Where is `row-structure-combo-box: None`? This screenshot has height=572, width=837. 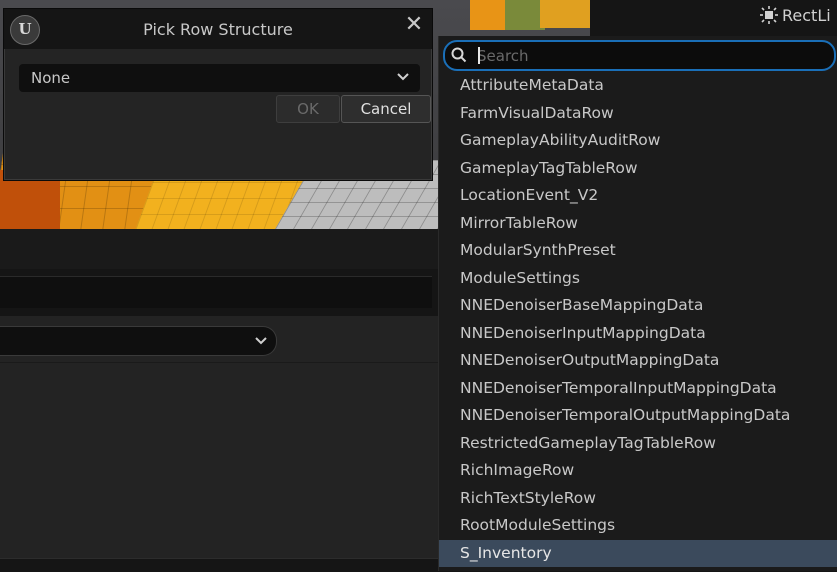
row-structure-combo-box: None is located at coordinates (219, 78).